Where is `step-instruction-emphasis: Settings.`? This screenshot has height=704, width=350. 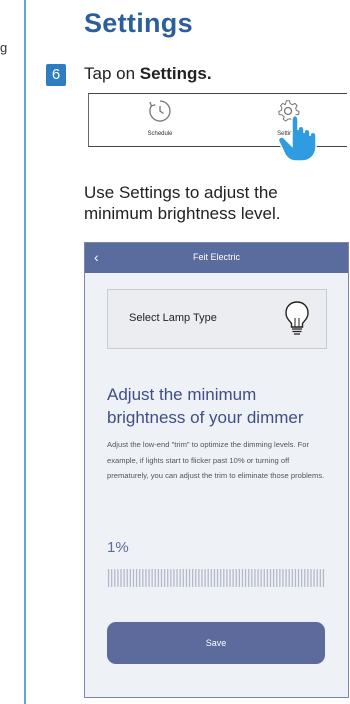 step-instruction-emphasis: Settings. is located at coordinates (175, 73).